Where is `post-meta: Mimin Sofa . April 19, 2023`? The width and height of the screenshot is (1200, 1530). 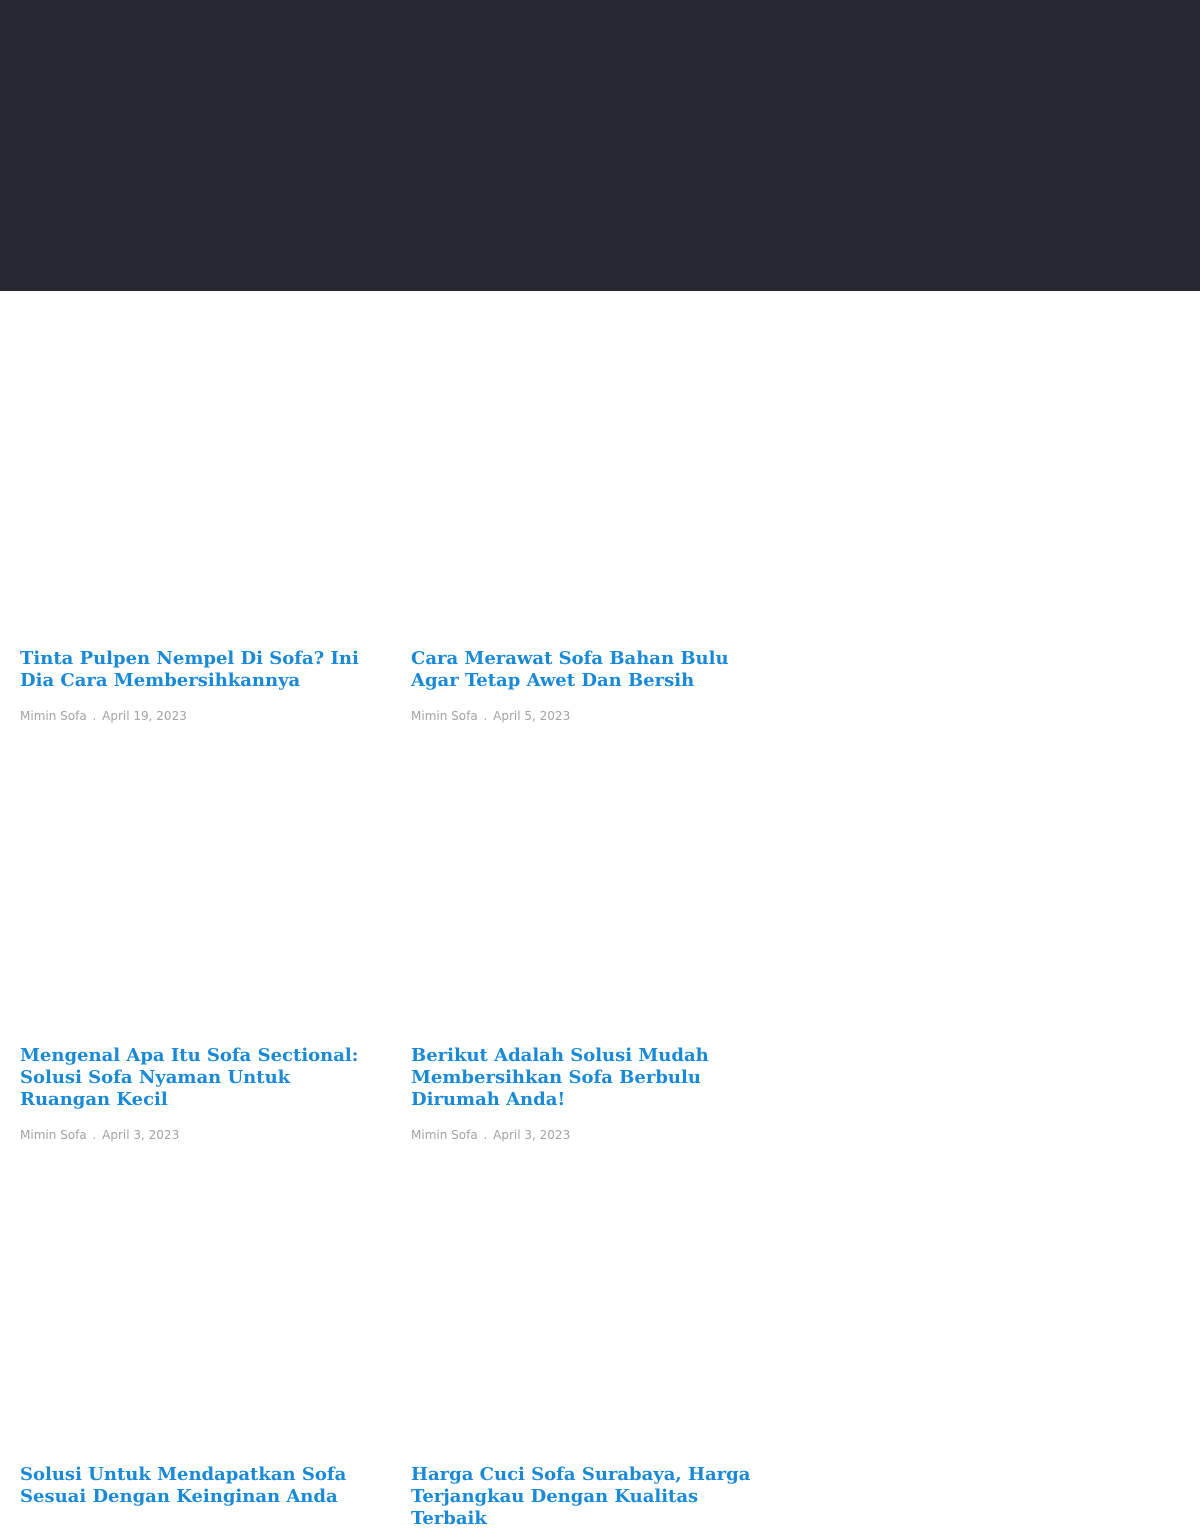
post-meta: Mimin Sofa . April 19, 2023 is located at coordinates (200, 716).